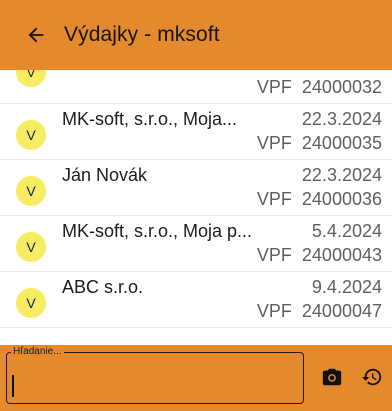 The height and width of the screenshot is (411, 392). What do you see at coordinates (142, 34) in the screenshot?
I see `page-title: Výdajky - mksoft` at bounding box center [142, 34].